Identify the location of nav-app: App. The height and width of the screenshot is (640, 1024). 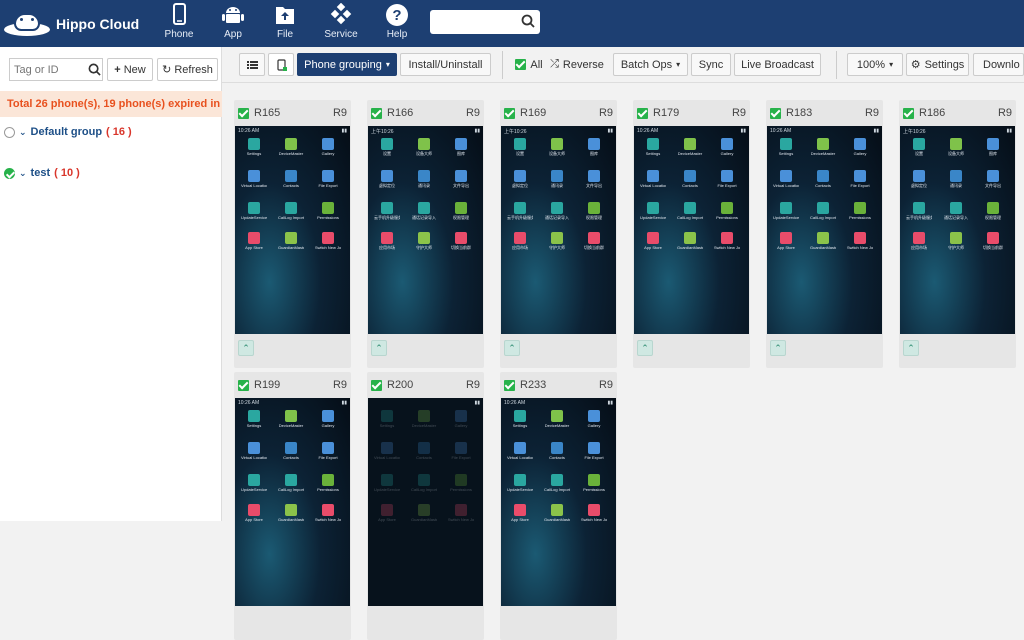
(233, 23).